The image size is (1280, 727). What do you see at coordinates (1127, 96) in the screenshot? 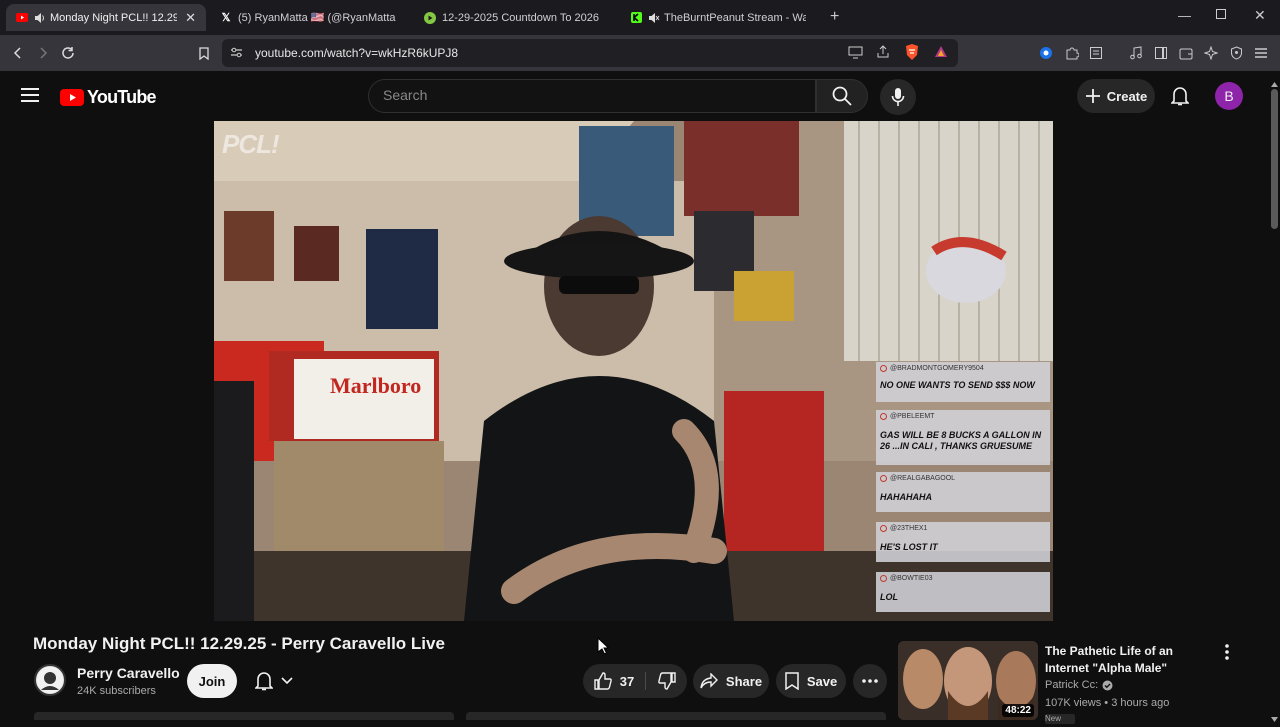
I see `create-label: Create` at bounding box center [1127, 96].